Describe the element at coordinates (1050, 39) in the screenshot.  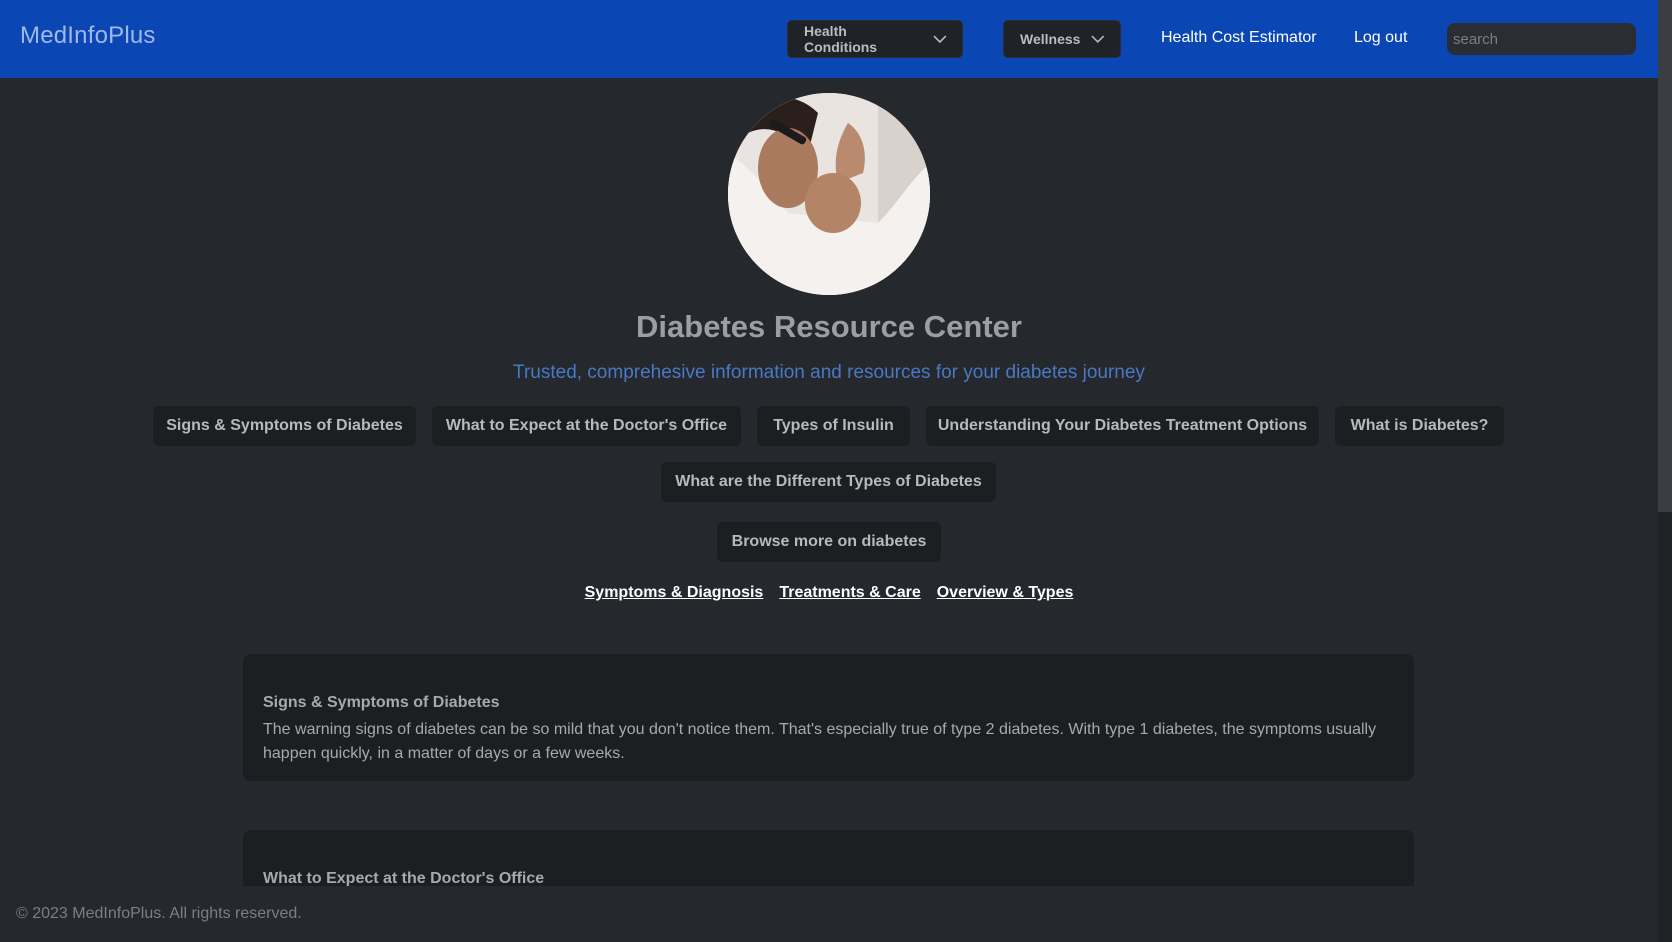
I see `wellness-label: Wellness` at that location.